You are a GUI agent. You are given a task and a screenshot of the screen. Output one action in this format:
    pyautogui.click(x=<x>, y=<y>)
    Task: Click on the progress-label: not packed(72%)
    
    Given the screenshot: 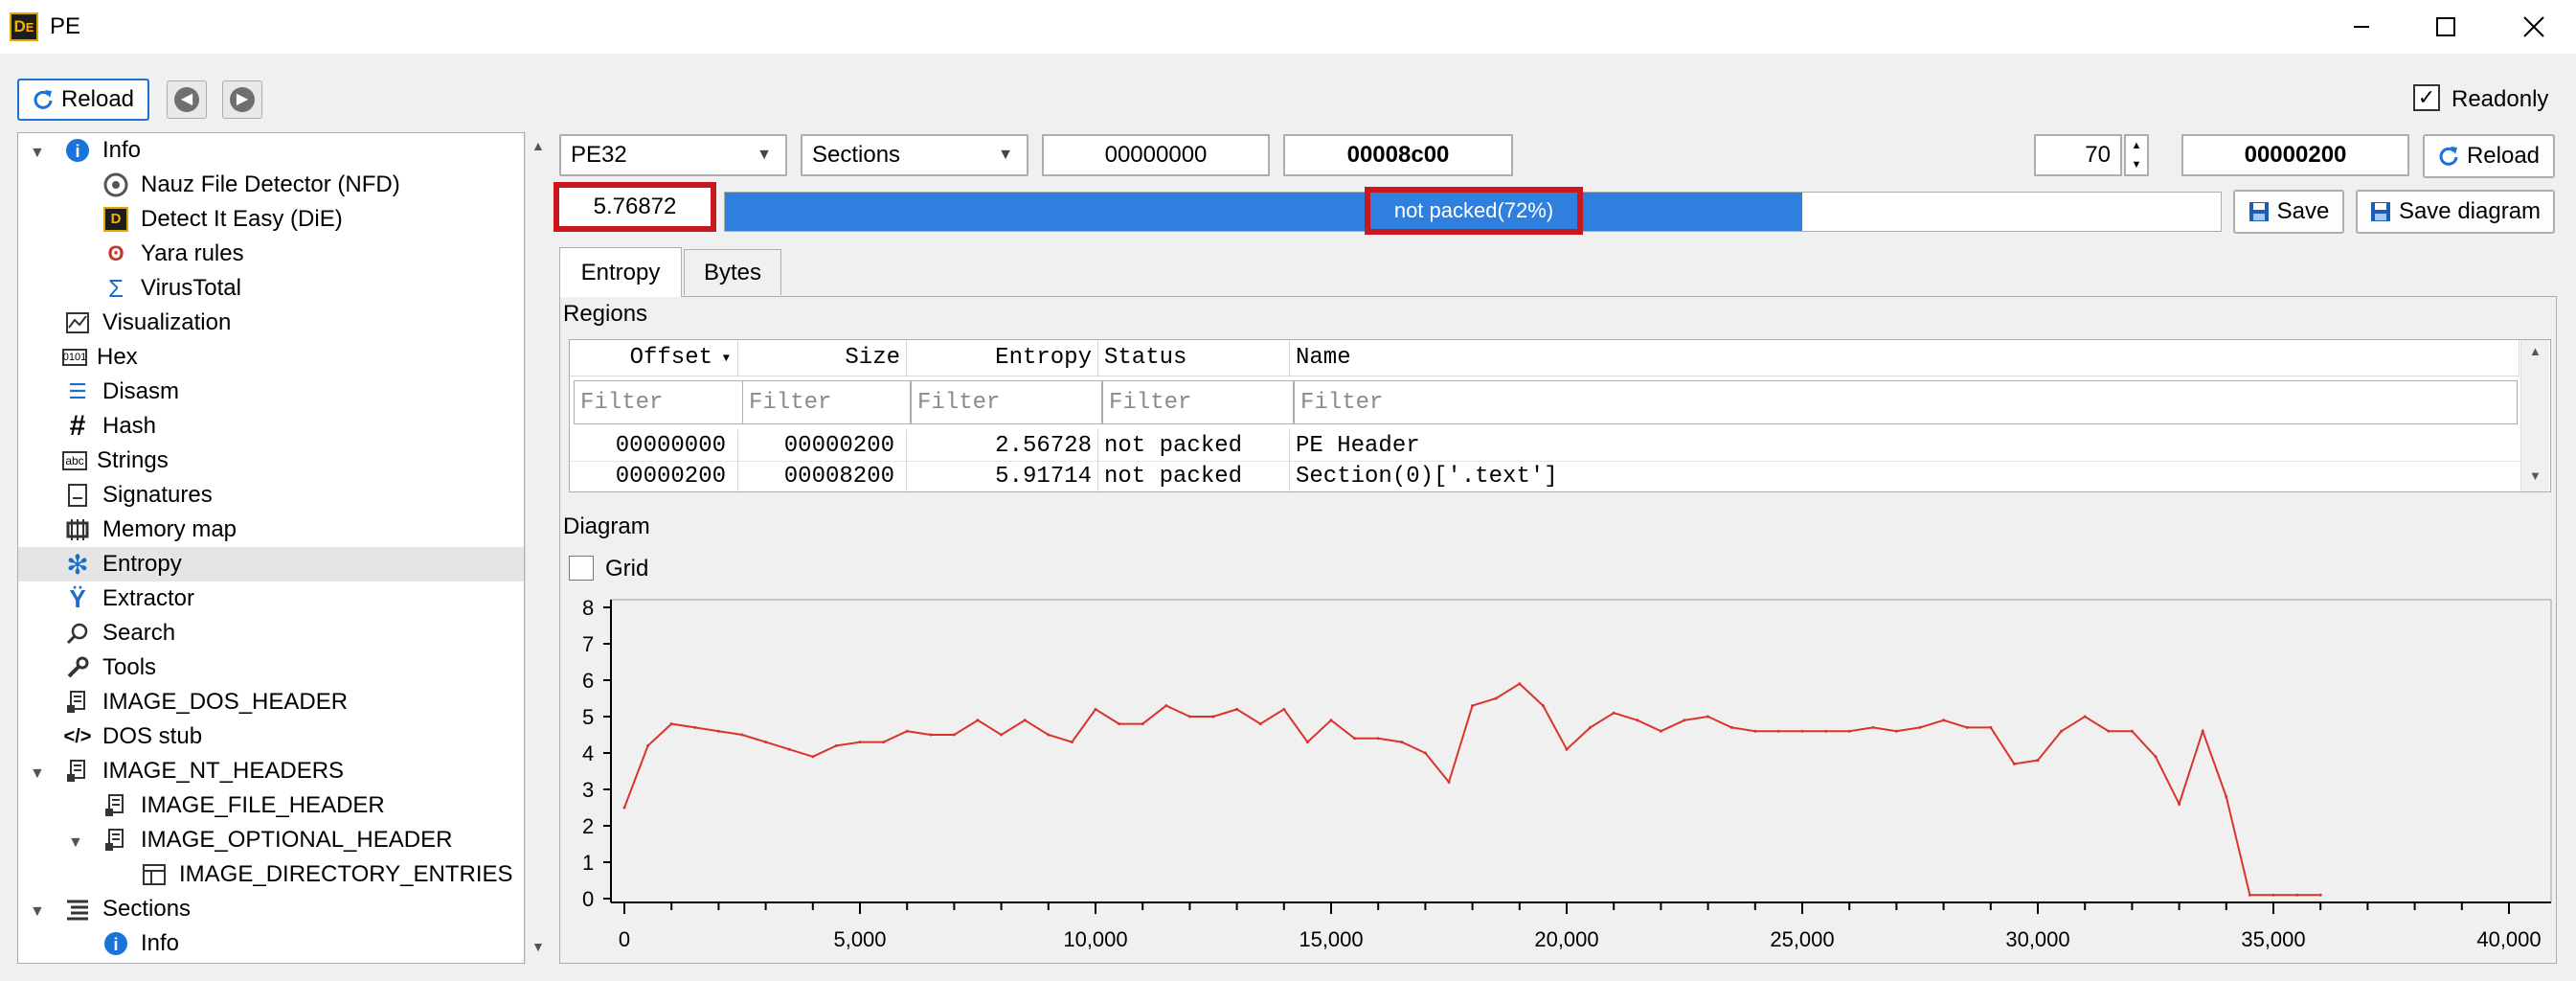 What is the action you would take?
    pyautogui.click(x=1474, y=211)
    